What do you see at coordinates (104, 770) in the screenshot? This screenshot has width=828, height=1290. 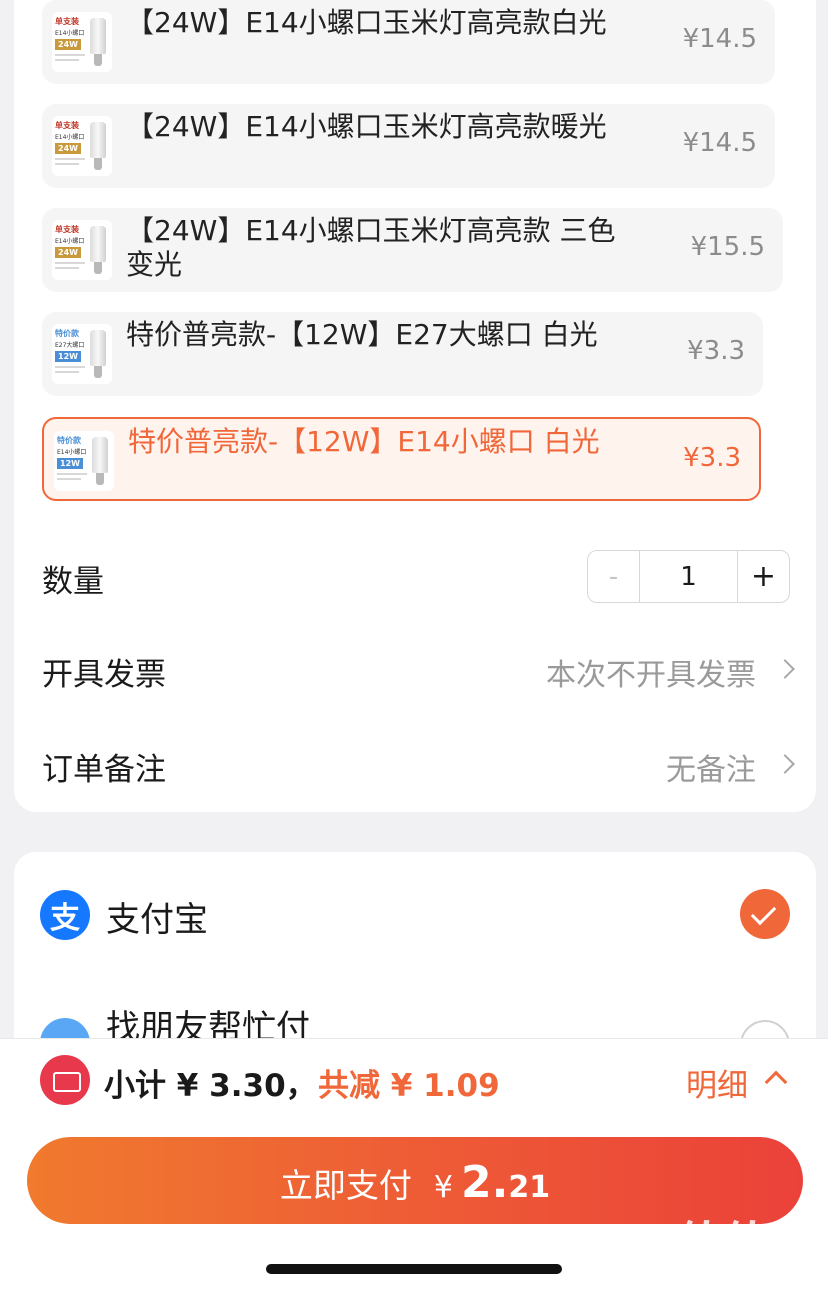 I see `remark-label: 订单备注` at bounding box center [104, 770].